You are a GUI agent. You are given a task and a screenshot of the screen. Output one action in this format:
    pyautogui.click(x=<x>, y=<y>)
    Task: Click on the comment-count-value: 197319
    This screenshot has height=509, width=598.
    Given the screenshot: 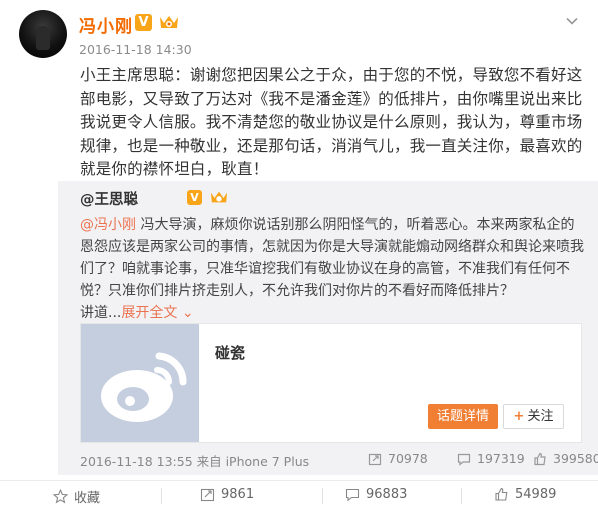 What is the action you would take?
    pyautogui.click(x=501, y=458)
    